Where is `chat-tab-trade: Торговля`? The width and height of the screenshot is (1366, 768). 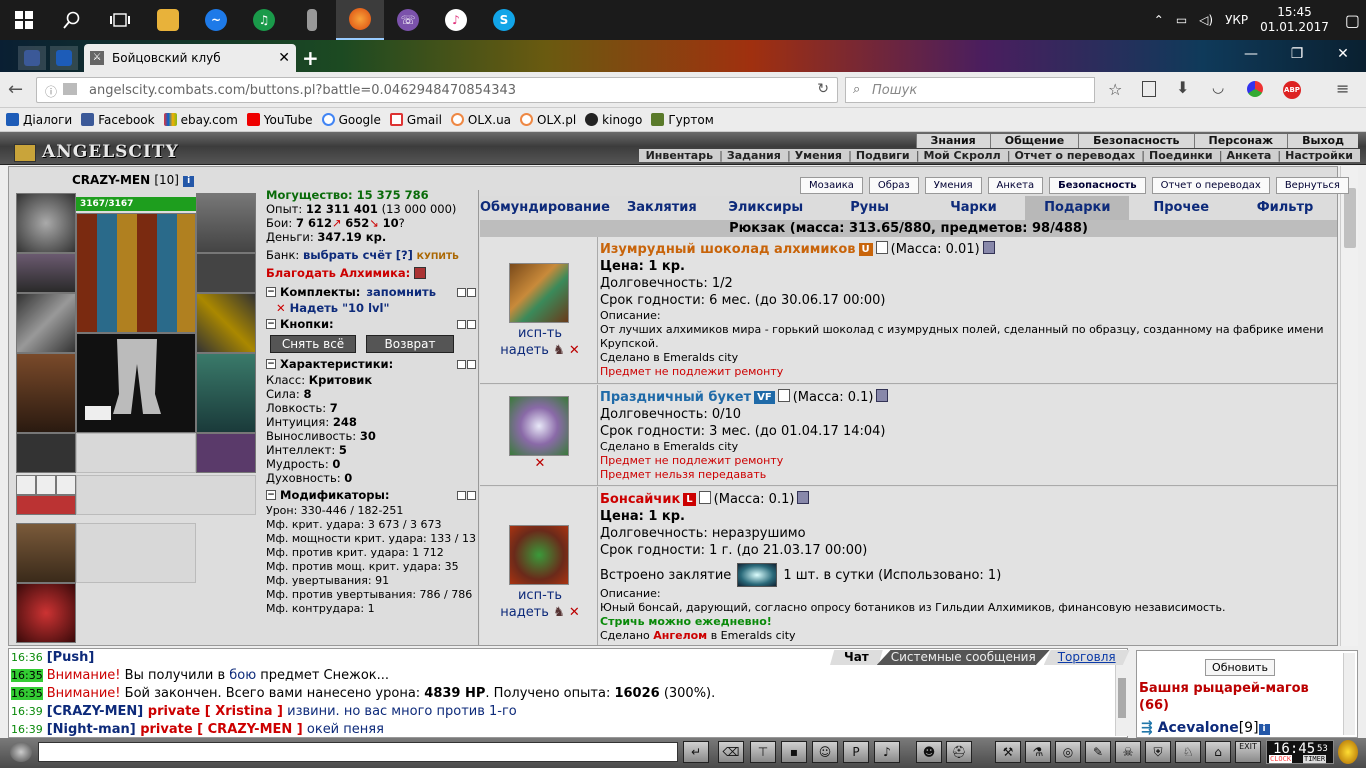
chat-tab-trade: Торговля is located at coordinates (1086, 657).